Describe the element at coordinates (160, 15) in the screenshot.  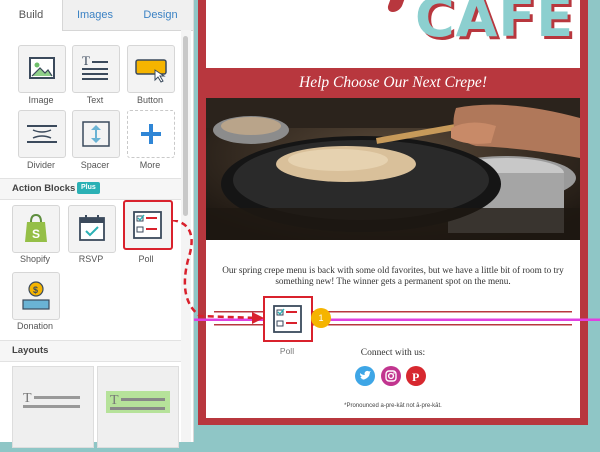
I see `tab-design: Design` at that location.